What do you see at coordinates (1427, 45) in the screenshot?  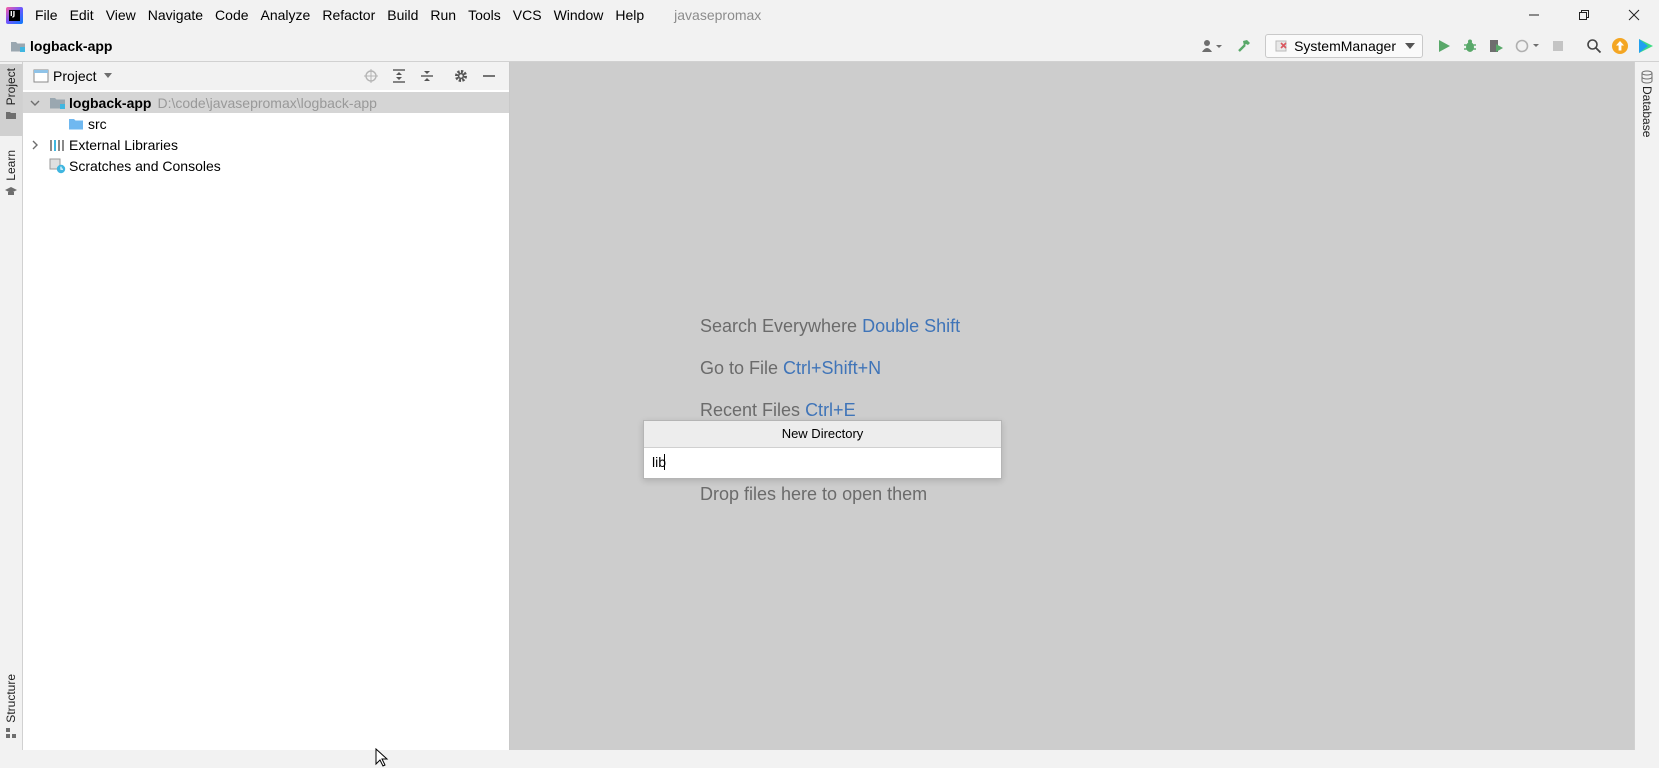 I see `main-toolbar: SystemManager` at bounding box center [1427, 45].